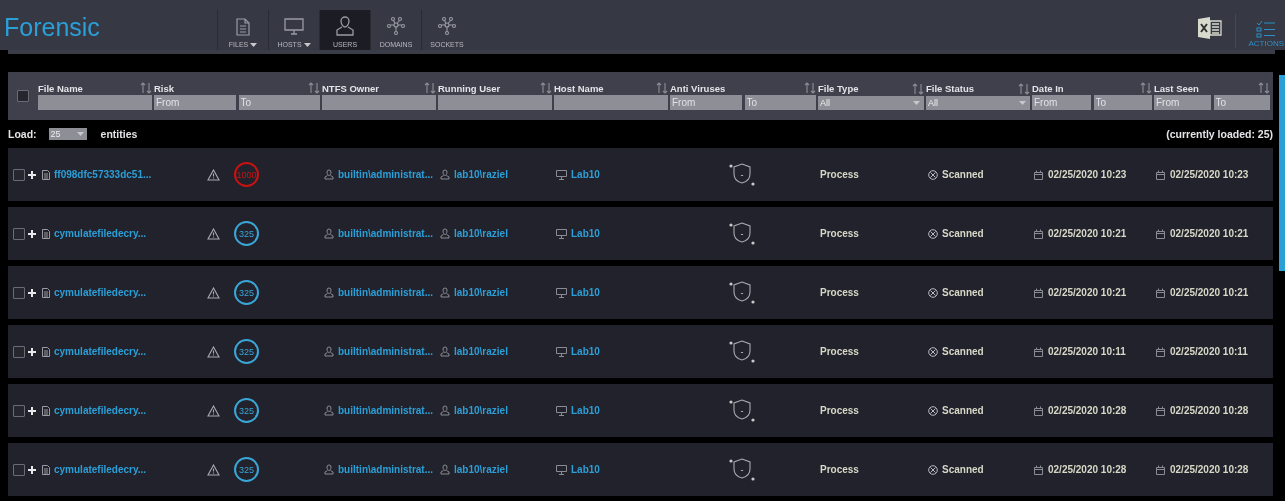  Describe the element at coordinates (1210, 28) in the screenshot. I see `spreadsheet-export-icon` at that location.